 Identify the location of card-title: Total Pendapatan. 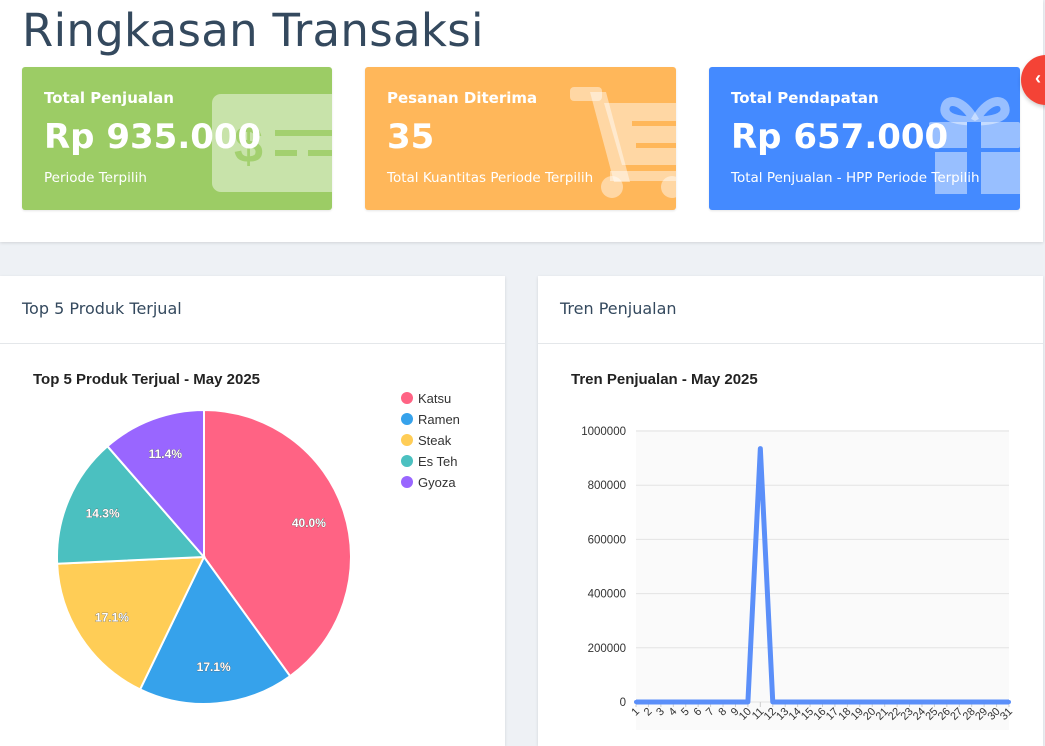
(805, 98).